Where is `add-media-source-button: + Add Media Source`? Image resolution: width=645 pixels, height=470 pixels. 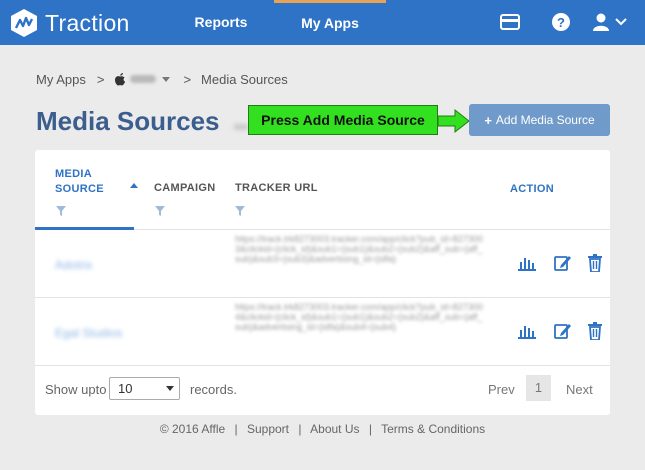 add-media-source-button: + Add Media Source is located at coordinates (539, 120).